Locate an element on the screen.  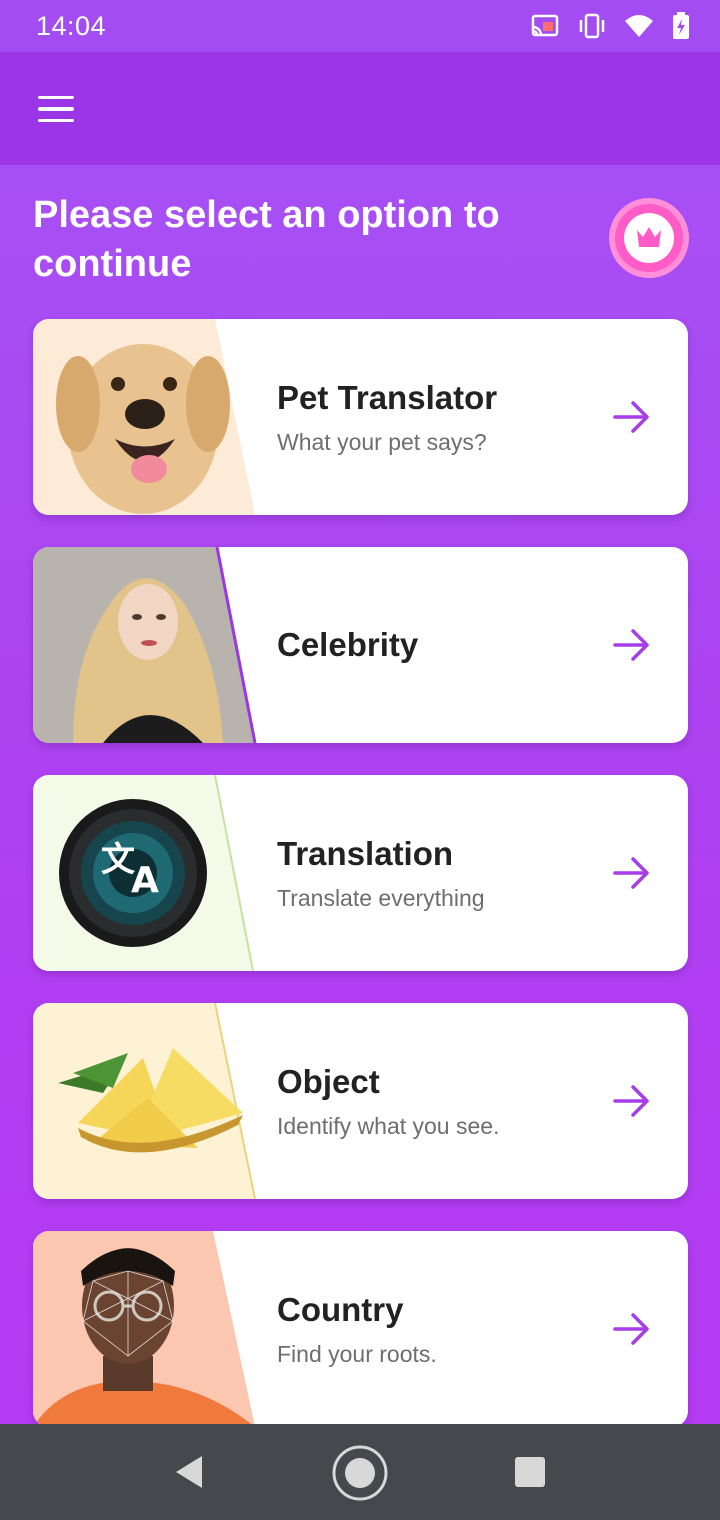
cast-icon is located at coordinates (545, 25).